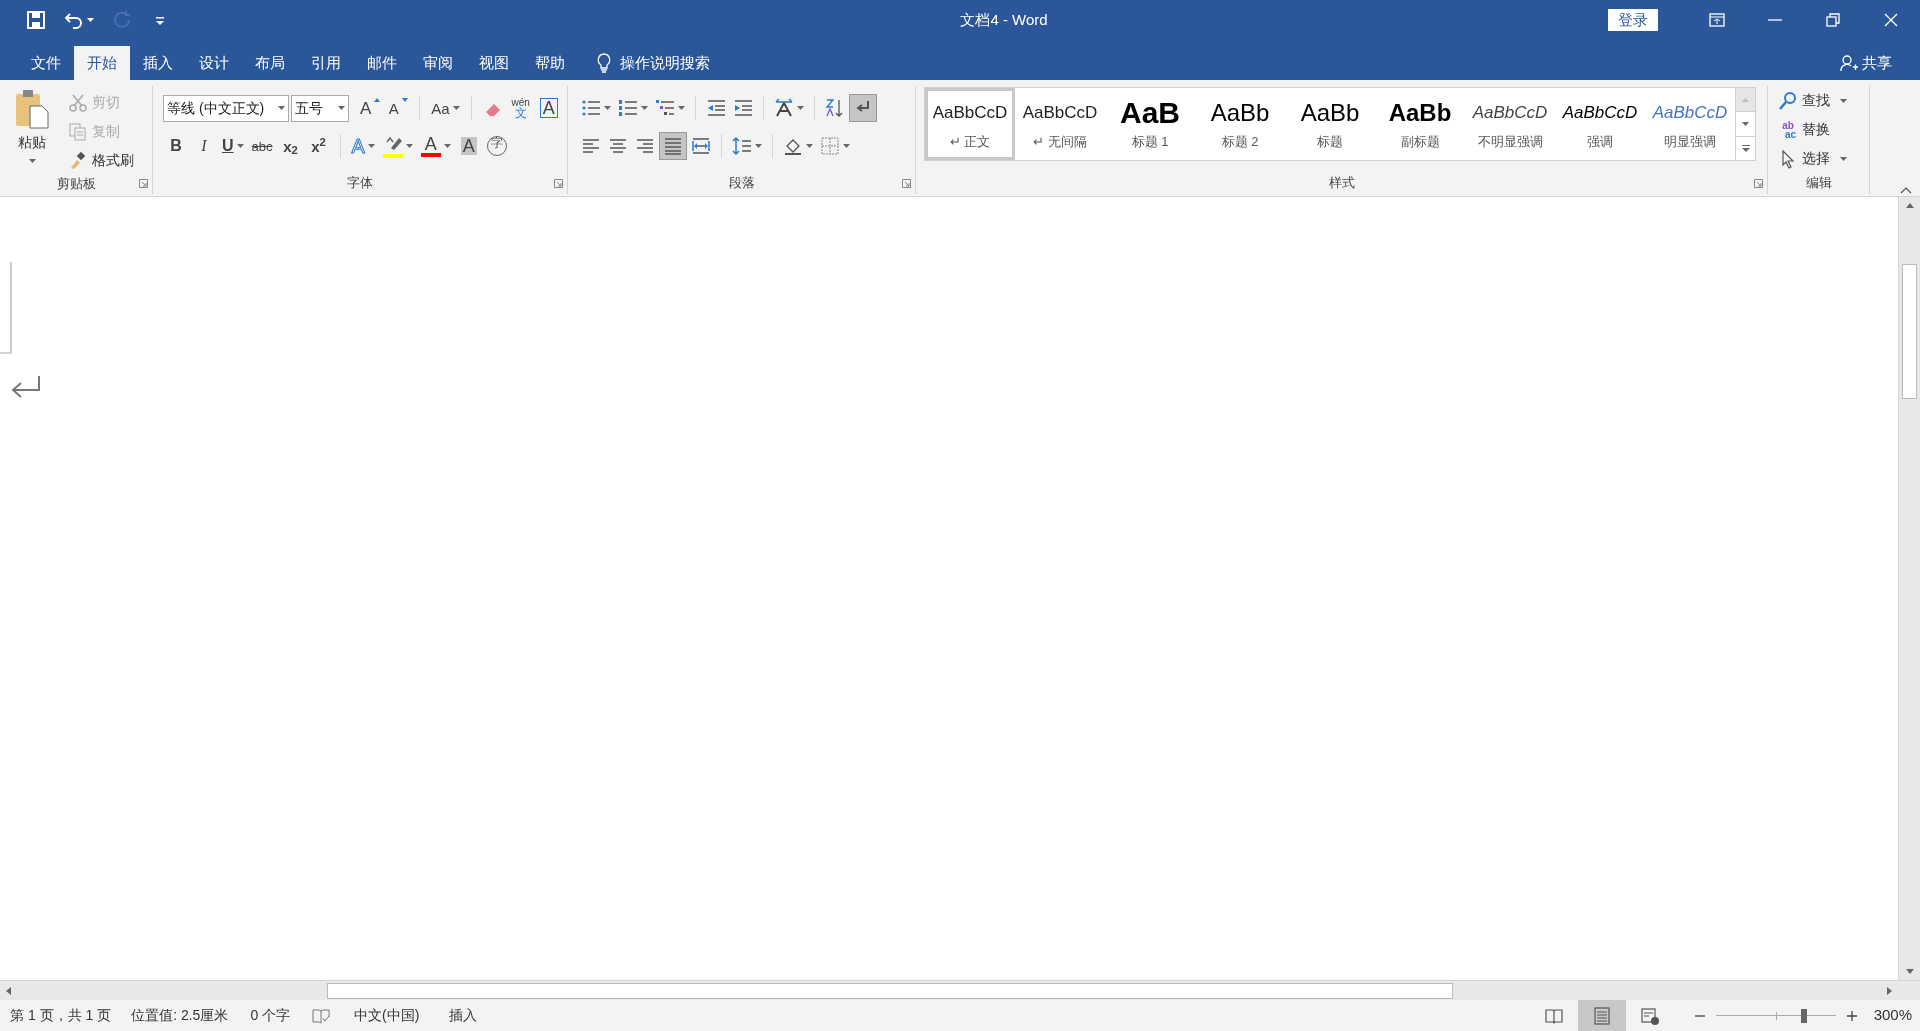  What do you see at coordinates (204, 146) in the screenshot?
I see `toolbar-button: I` at bounding box center [204, 146].